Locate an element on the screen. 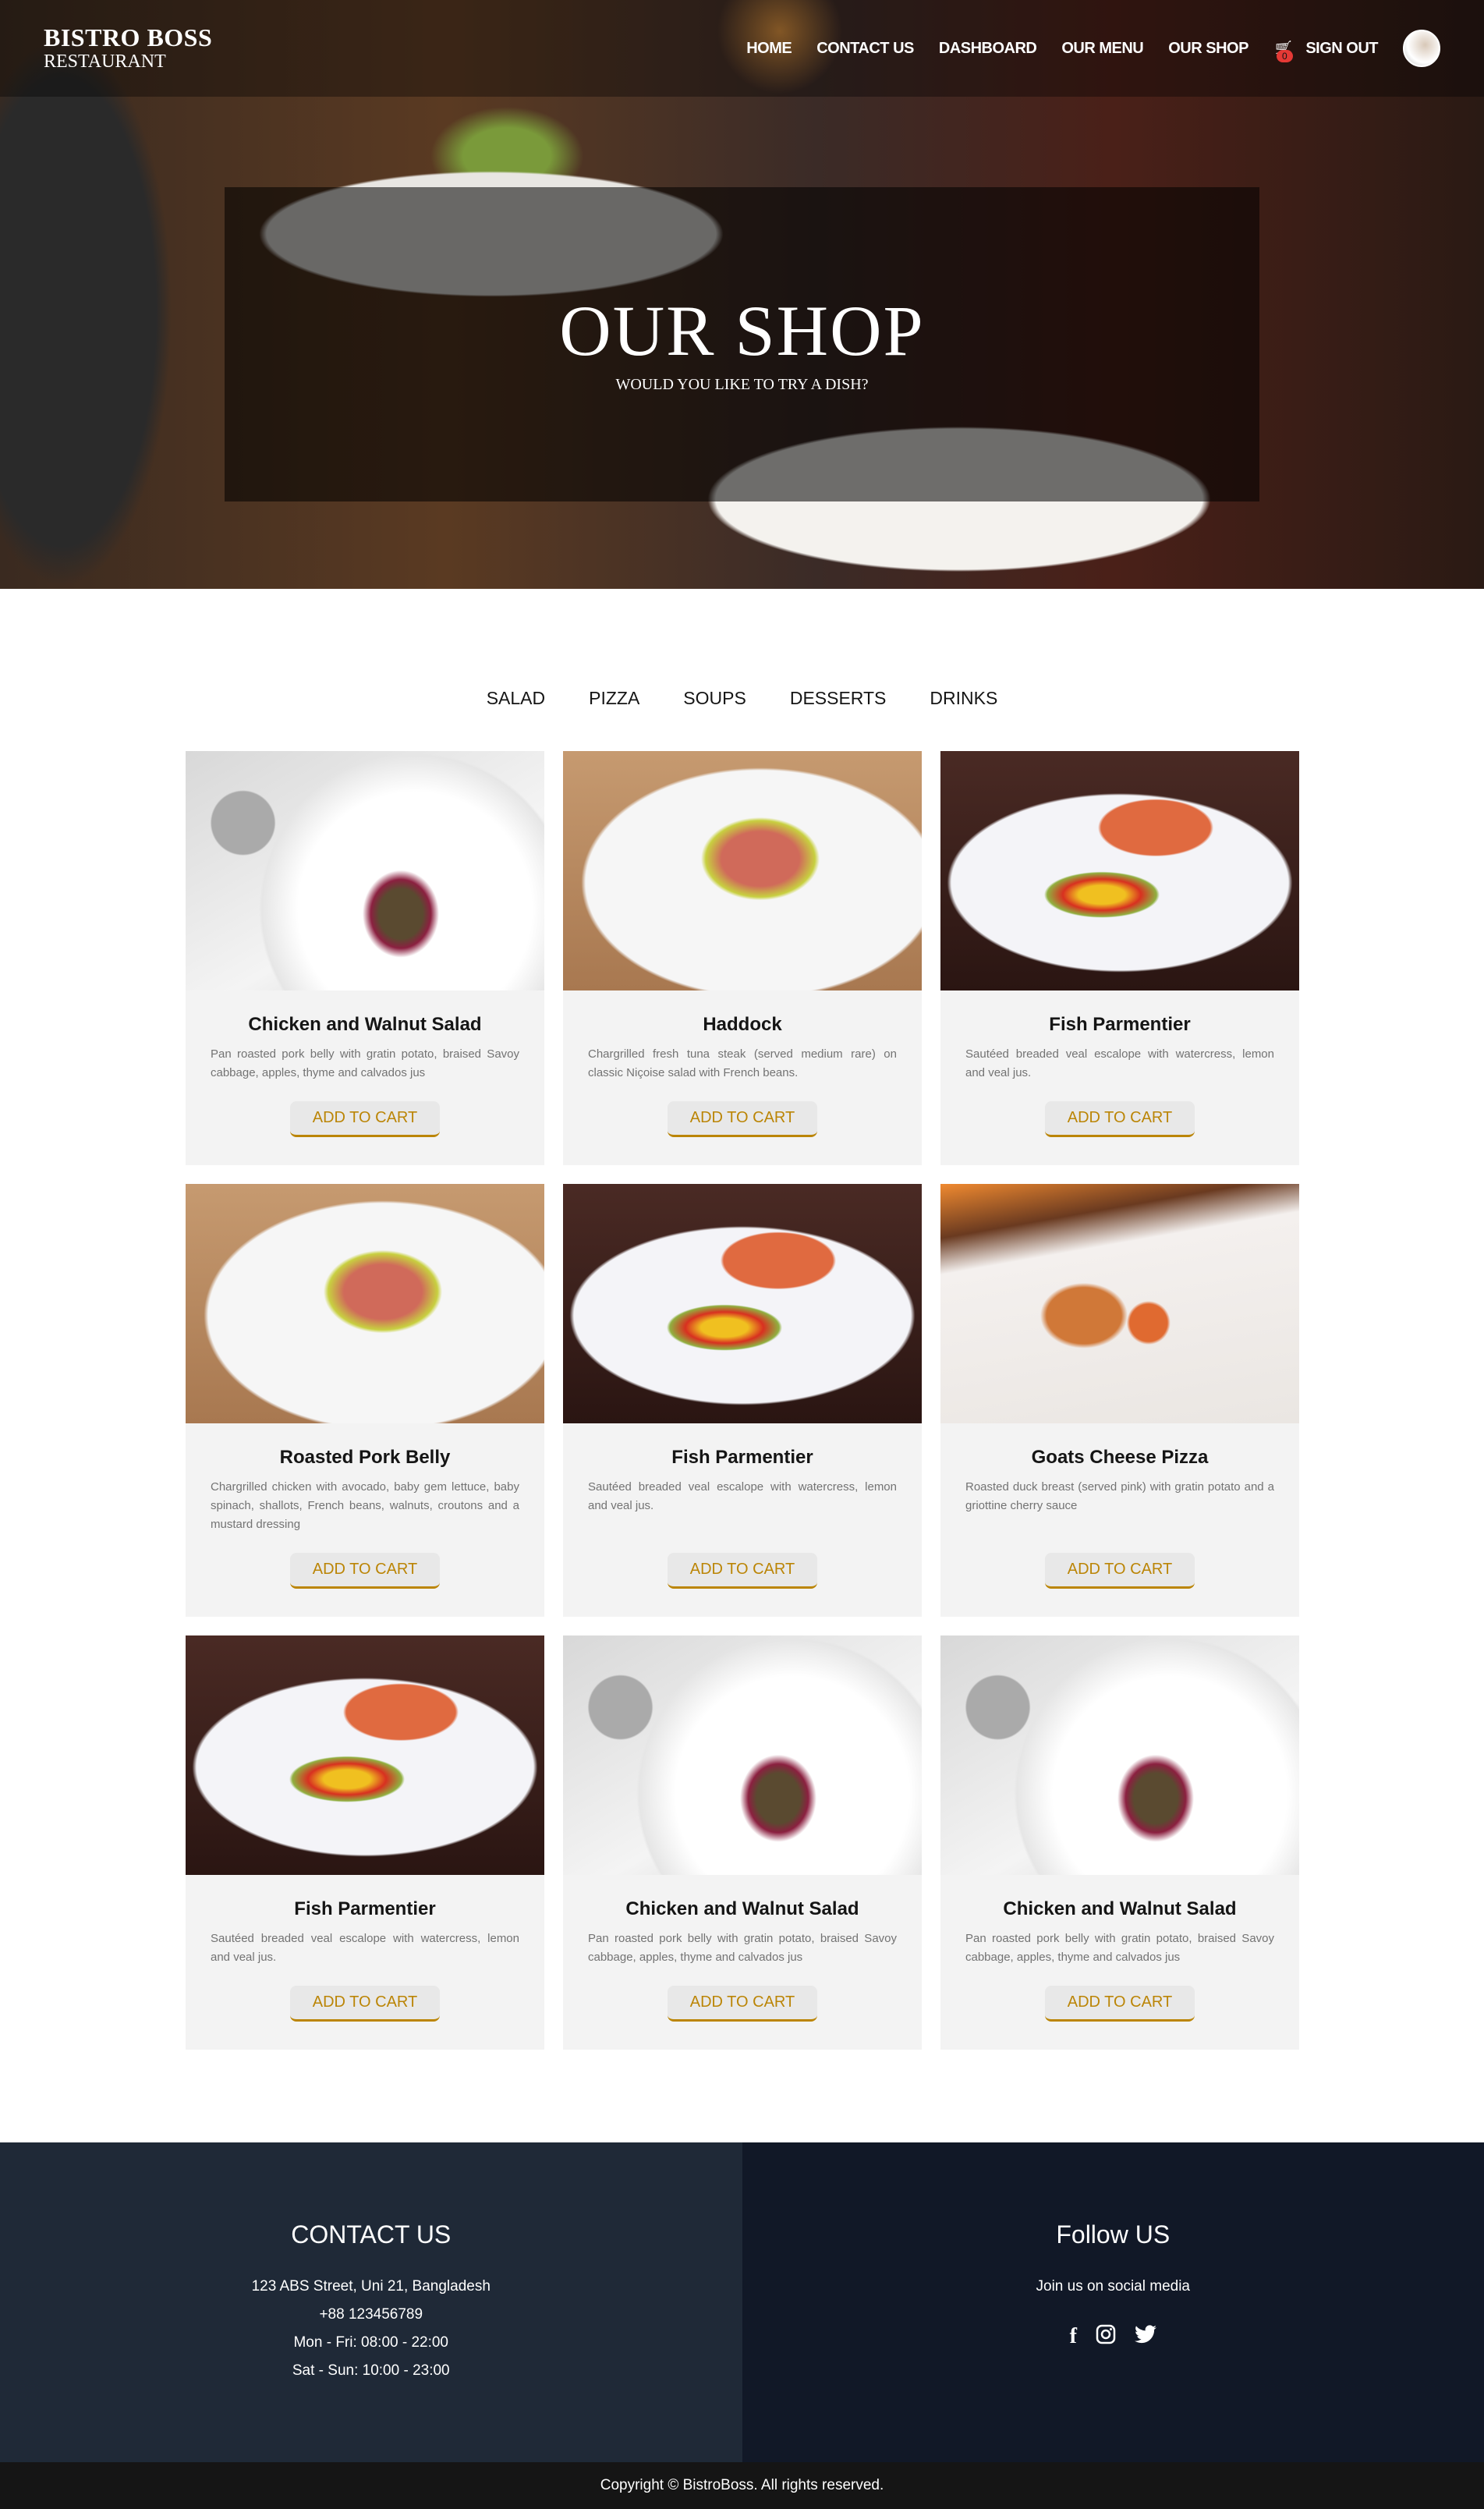 The image size is (1484, 2509). logo: BISTRO BOSS RESTAURANT is located at coordinates (128, 48).